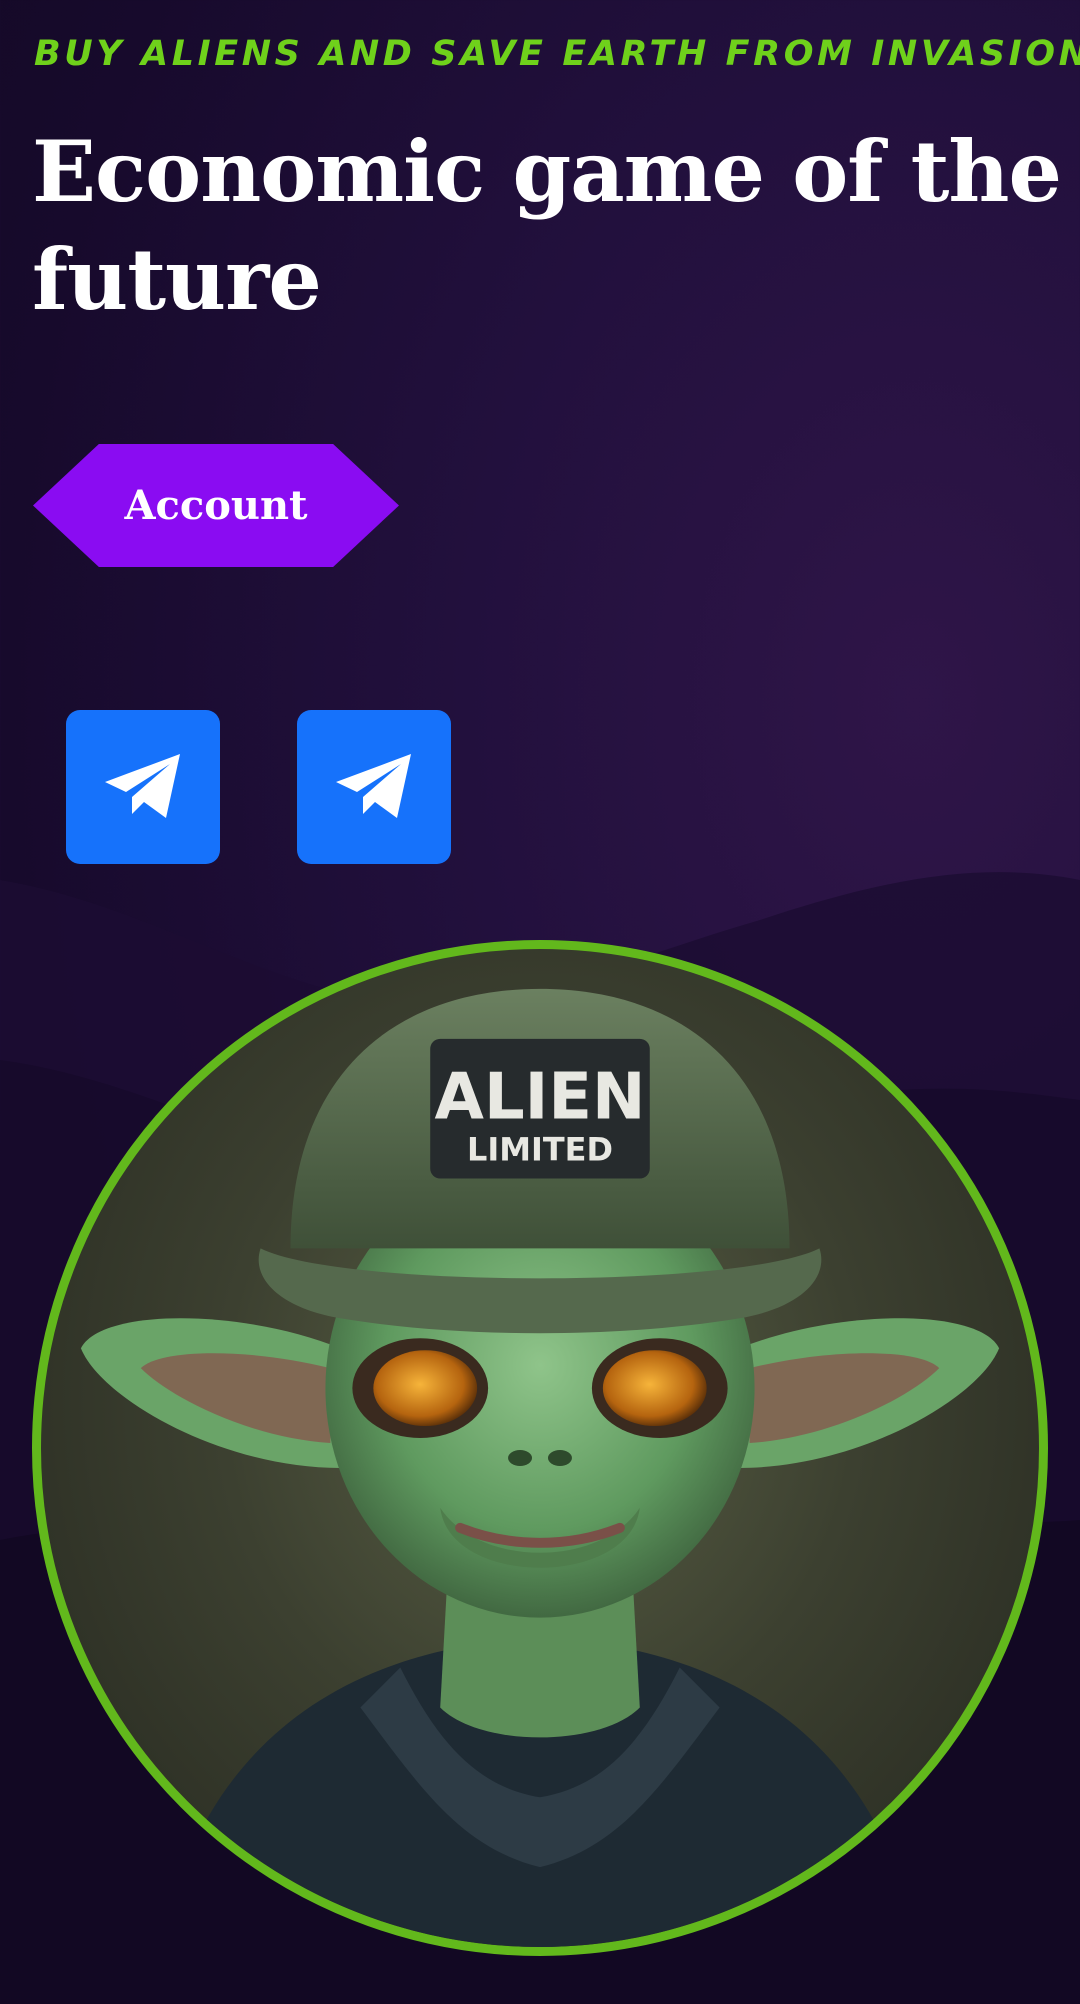 This screenshot has width=1080, height=2004. I want to click on cap-logo-text: ALIEN, so click(540, 1098).